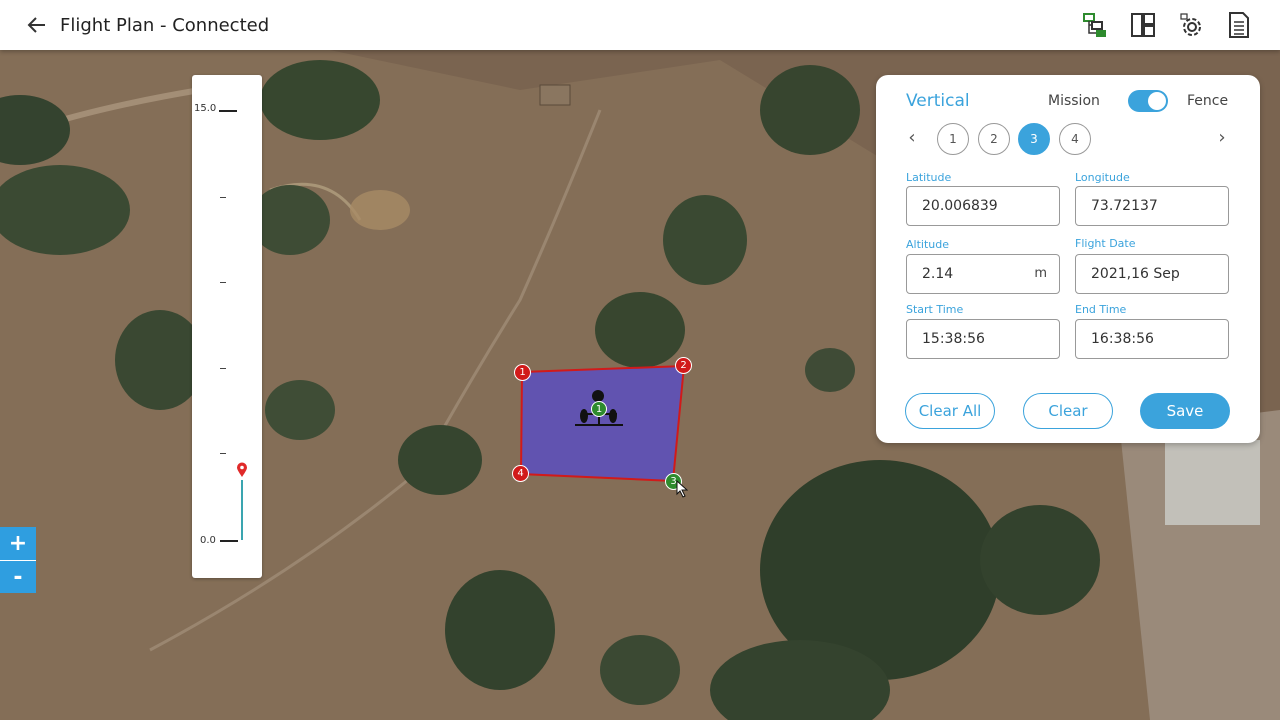  Describe the element at coordinates (1222, 137) in the screenshot. I see `next-waypoint-button: ›` at that location.